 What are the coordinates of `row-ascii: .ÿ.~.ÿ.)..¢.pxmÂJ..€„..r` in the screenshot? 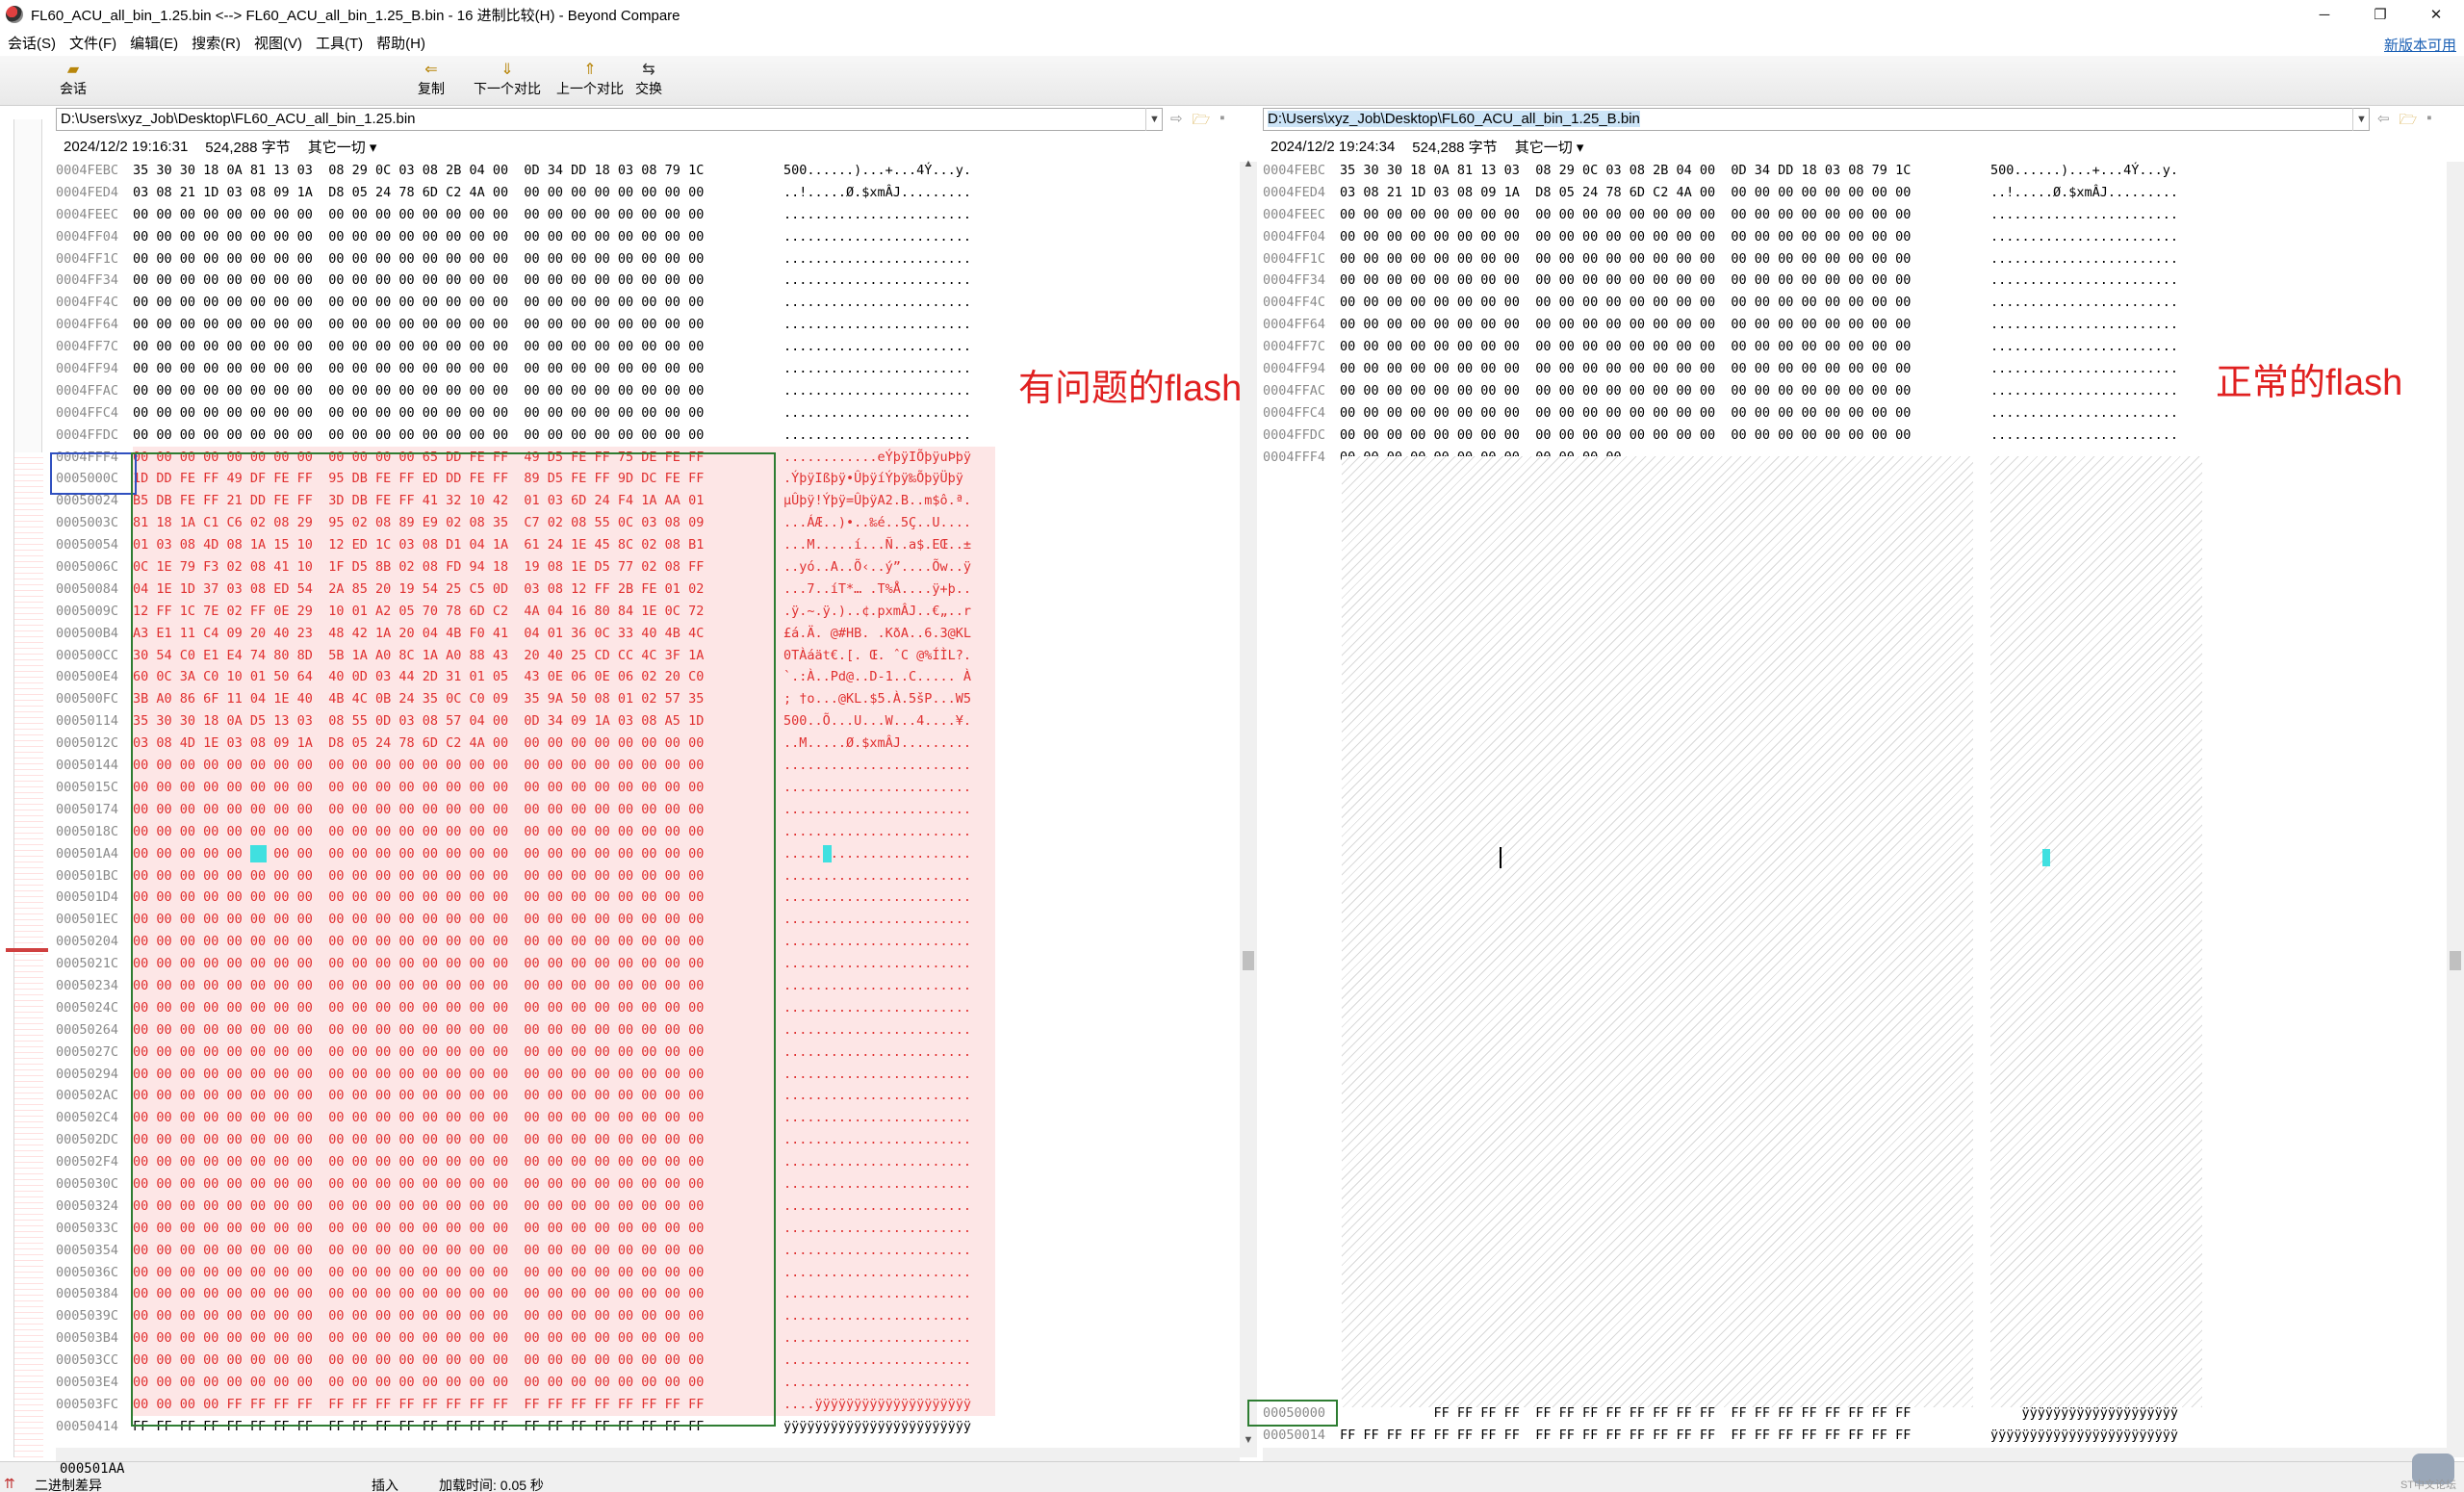 It's located at (889, 611).